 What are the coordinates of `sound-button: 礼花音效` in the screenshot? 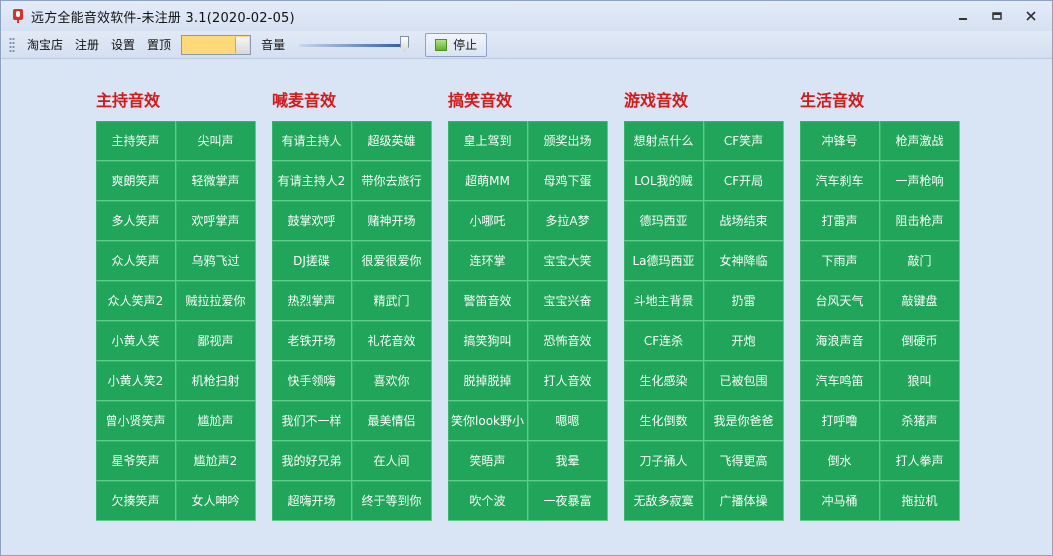 It's located at (392, 341).